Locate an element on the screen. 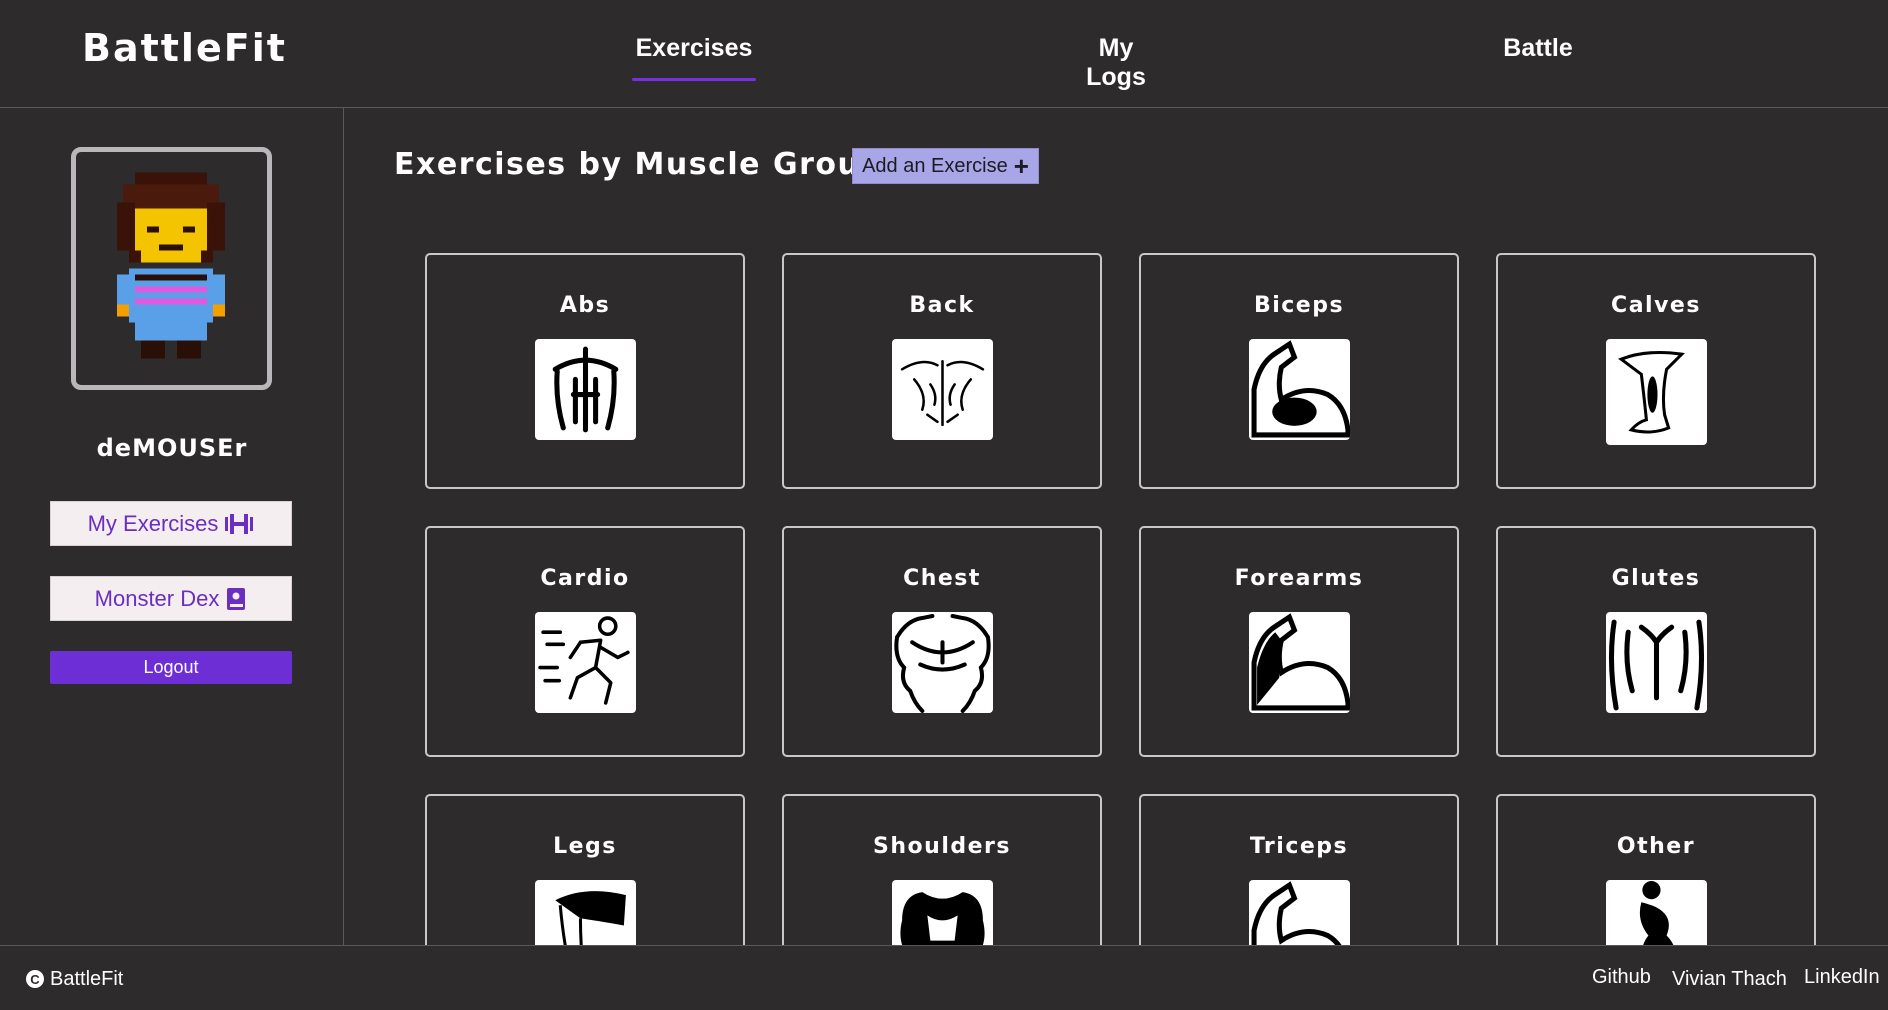 The height and width of the screenshot is (1010, 1888). logout-button: Logout is located at coordinates (171, 667).